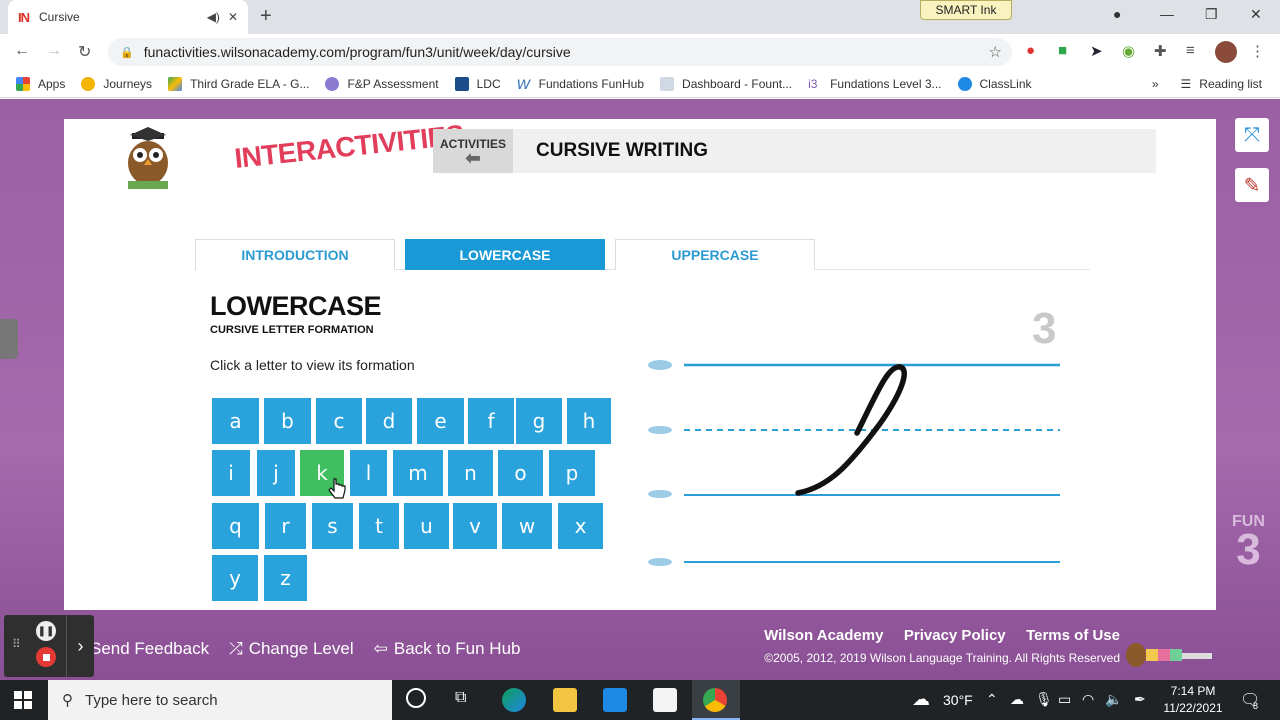  Describe the element at coordinates (426, 526) in the screenshot. I see `letter-button-u: u` at that location.